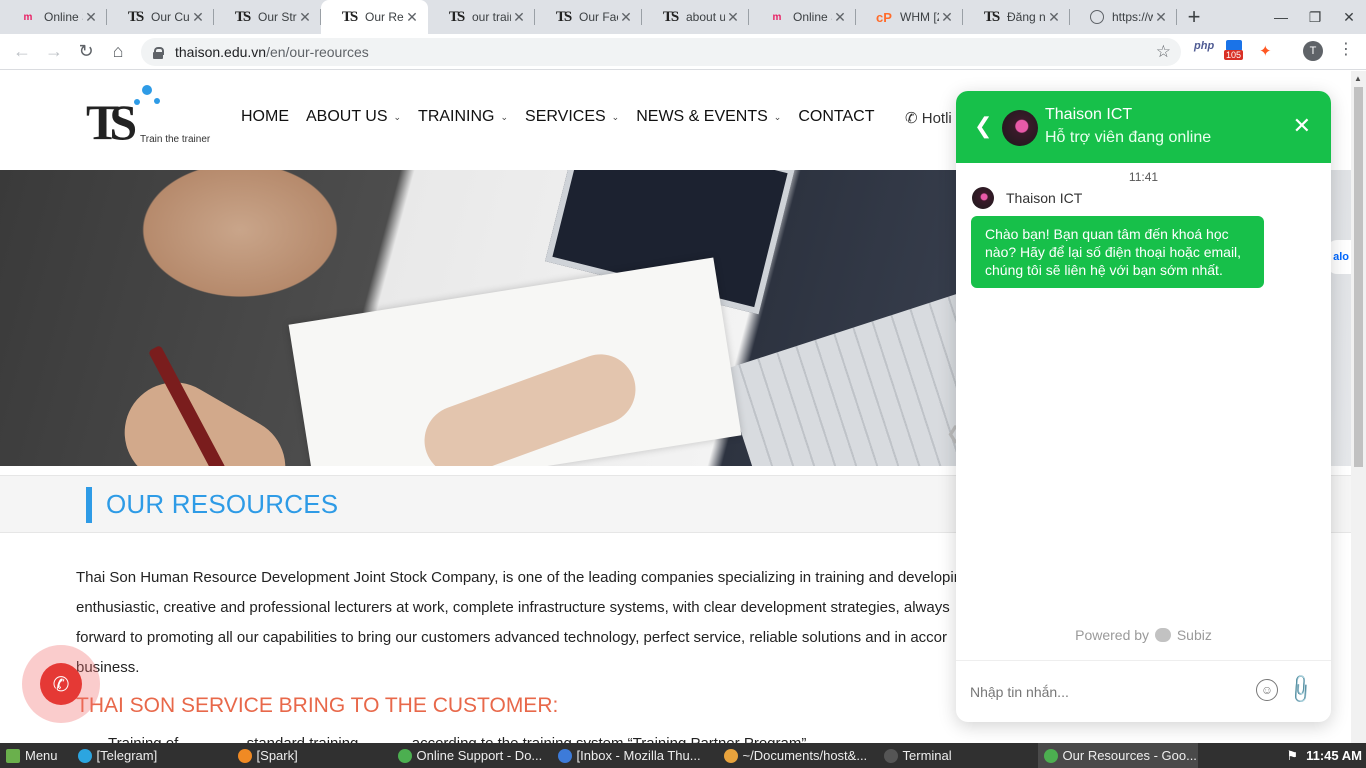  Describe the element at coordinates (312, 755) in the screenshot. I see `taskbar-window: [Spark]` at that location.